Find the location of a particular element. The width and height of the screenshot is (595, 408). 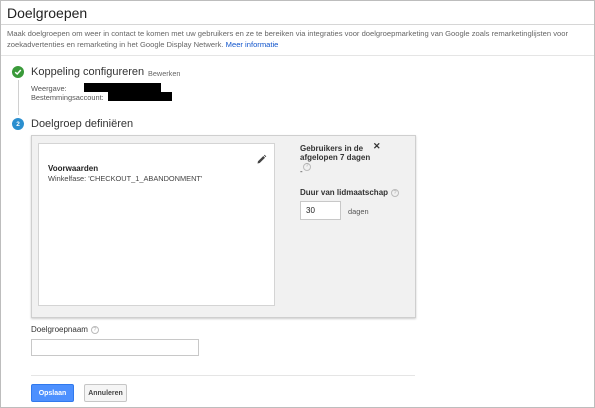

duration-input is located at coordinates (320, 210).